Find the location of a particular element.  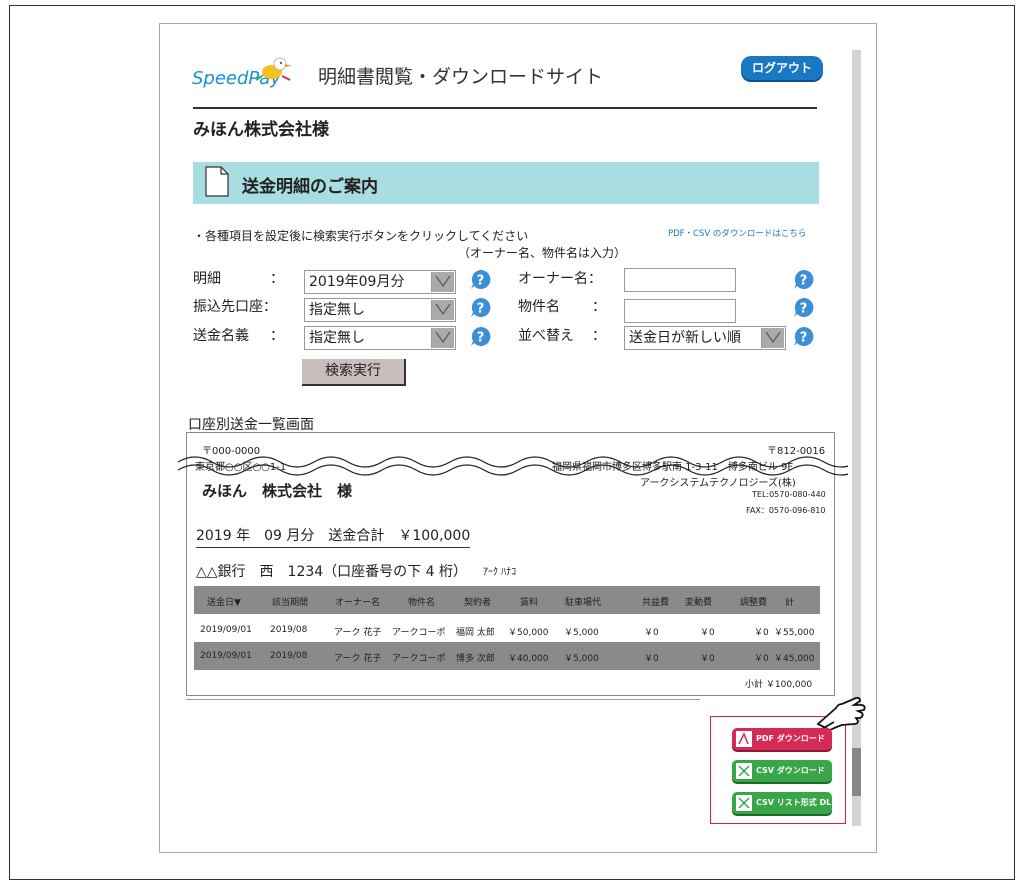

bank-line: △△銀行 西 1234（口座番号の下 4 桁） is located at coordinates (331, 572).